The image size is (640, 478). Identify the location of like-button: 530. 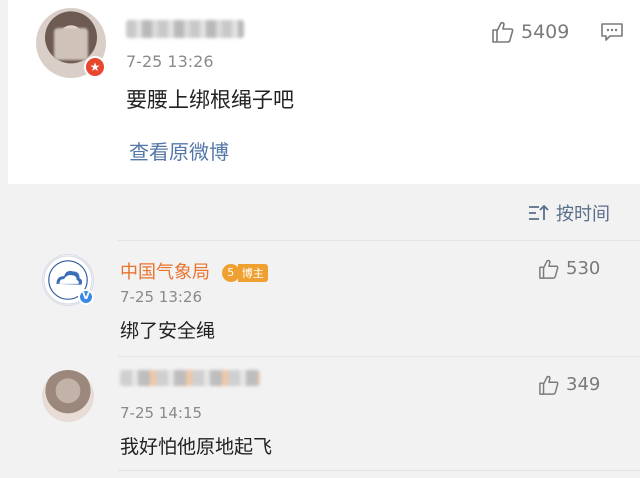
(569, 268).